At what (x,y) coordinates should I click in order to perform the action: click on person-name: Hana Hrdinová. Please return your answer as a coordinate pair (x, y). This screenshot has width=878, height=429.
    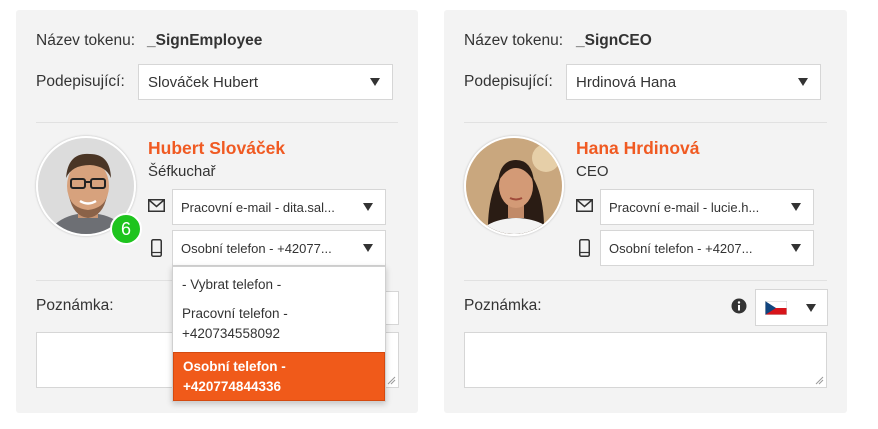
    Looking at the image, I should click on (638, 148).